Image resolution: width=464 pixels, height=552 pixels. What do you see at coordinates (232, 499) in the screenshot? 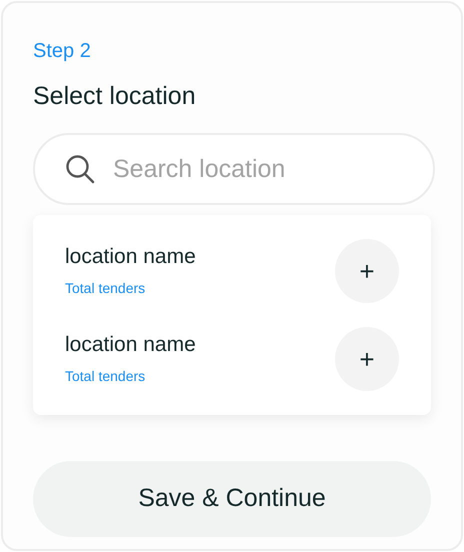
I see `save-continue-button: Save & Continue` at bounding box center [232, 499].